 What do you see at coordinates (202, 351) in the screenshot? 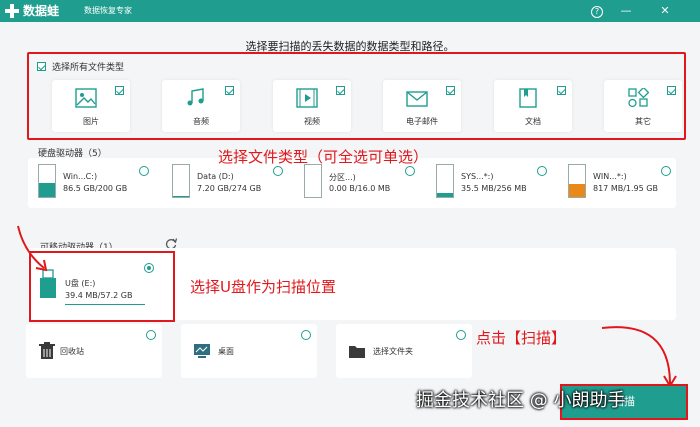
I see `desktop-icon` at bounding box center [202, 351].